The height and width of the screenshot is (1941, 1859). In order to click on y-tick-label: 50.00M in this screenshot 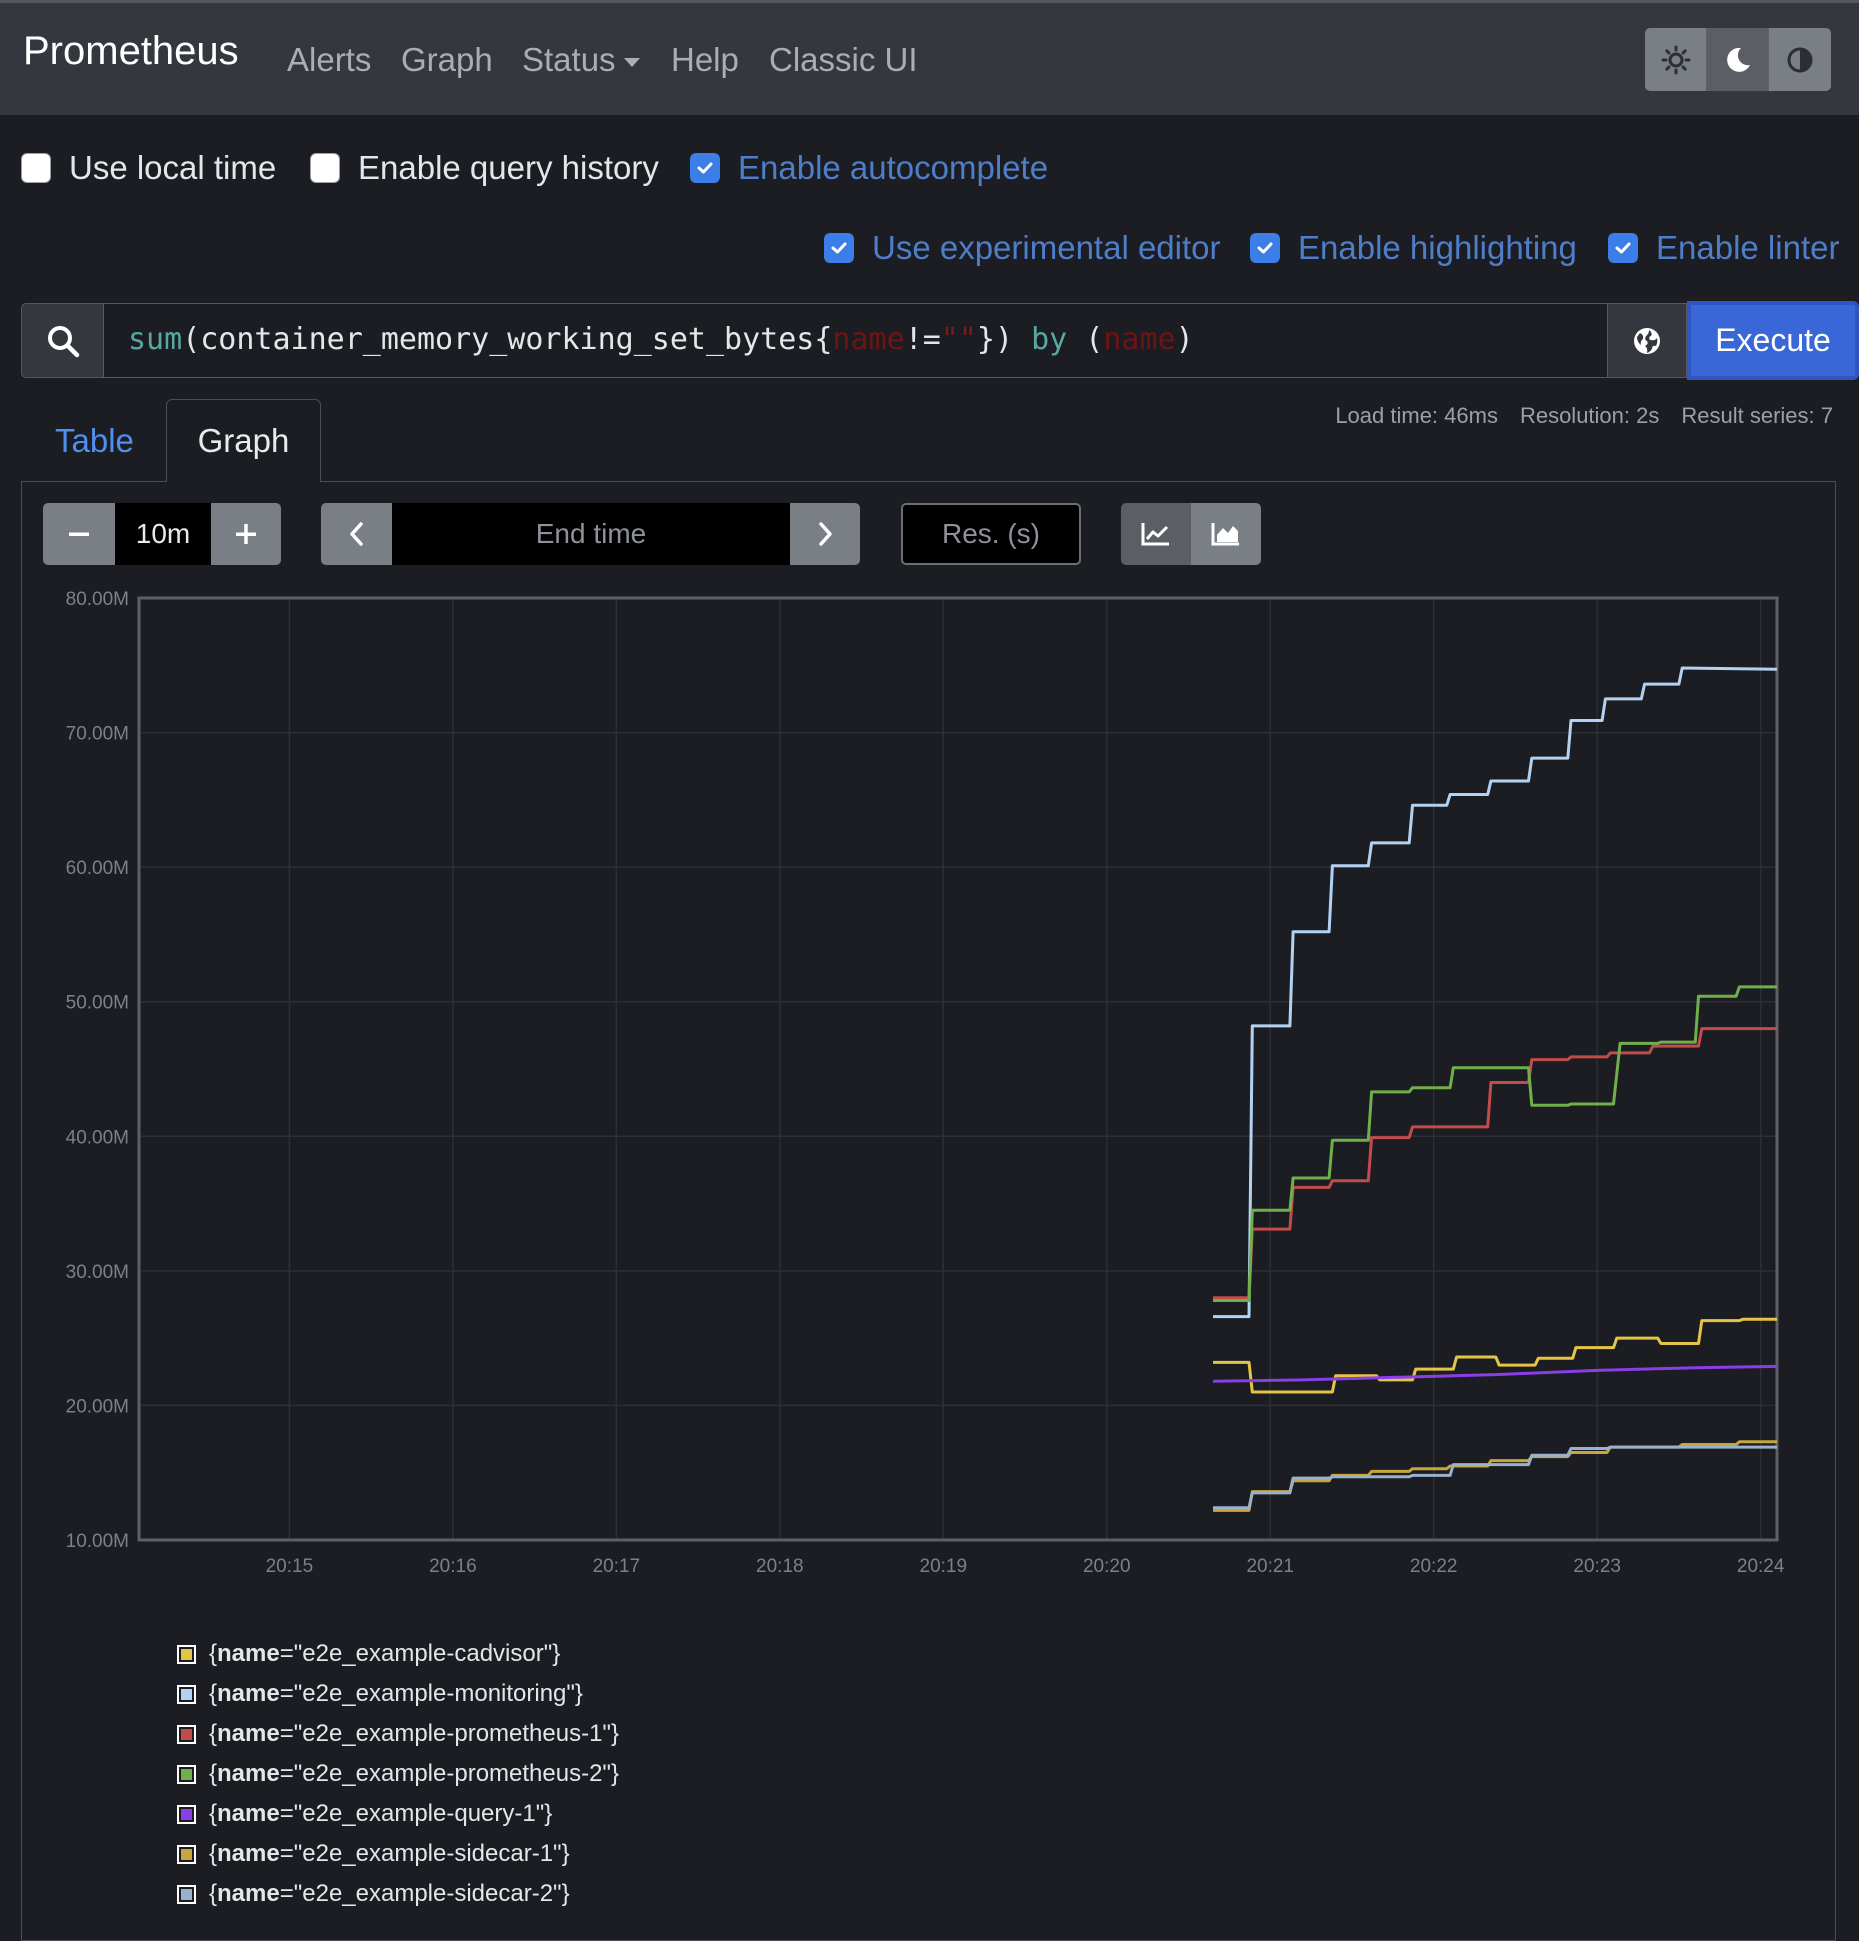, I will do `click(97, 1003)`.